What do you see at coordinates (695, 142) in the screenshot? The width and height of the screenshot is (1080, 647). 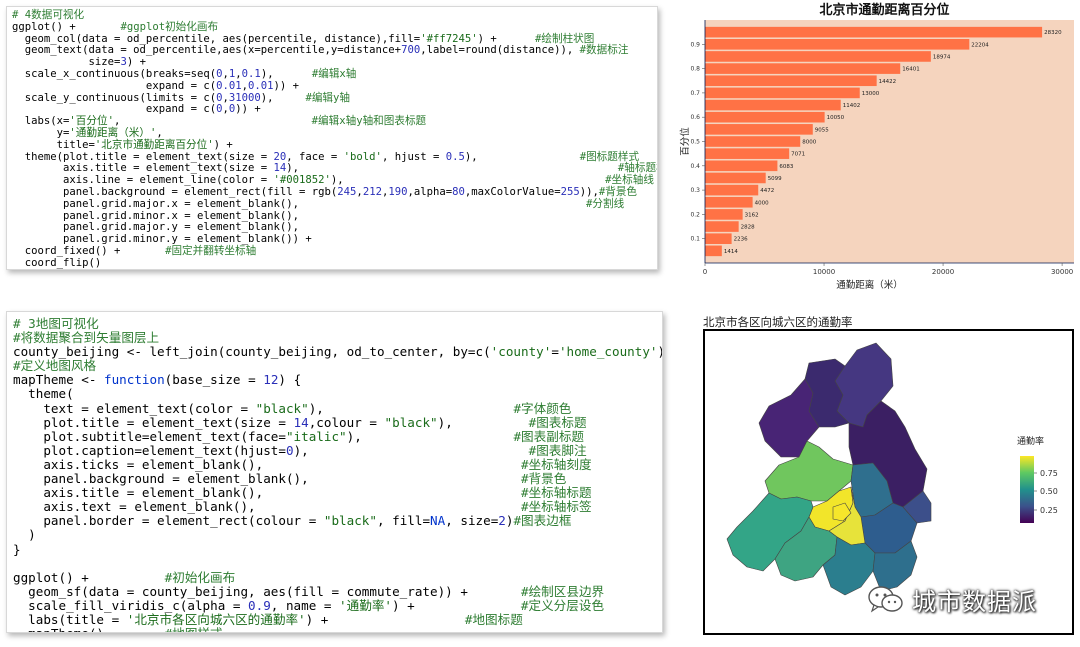 I see `y-tick-label: 0.5` at bounding box center [695, 142].